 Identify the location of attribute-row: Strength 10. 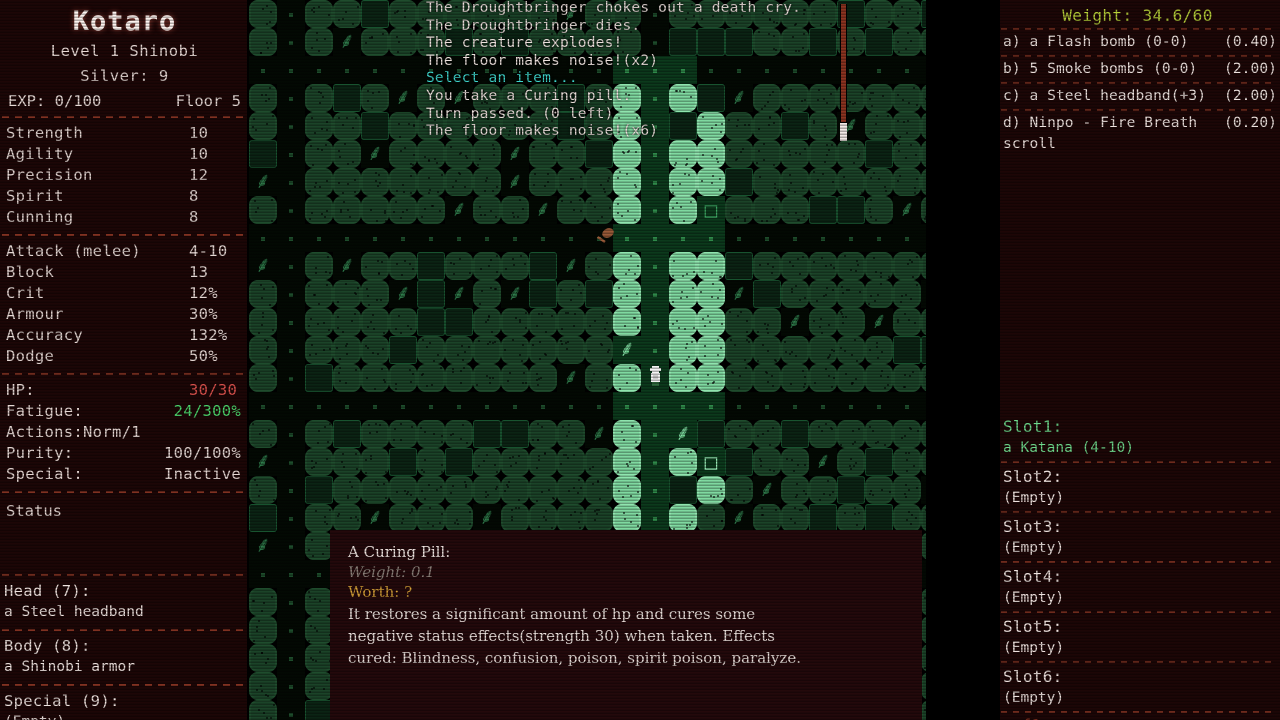
(124, 133).